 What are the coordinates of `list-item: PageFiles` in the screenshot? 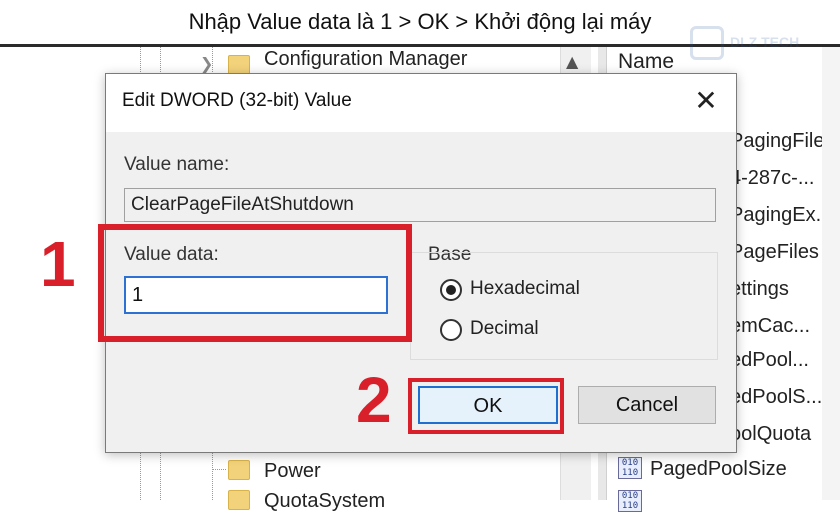 It's located at (774, 252).